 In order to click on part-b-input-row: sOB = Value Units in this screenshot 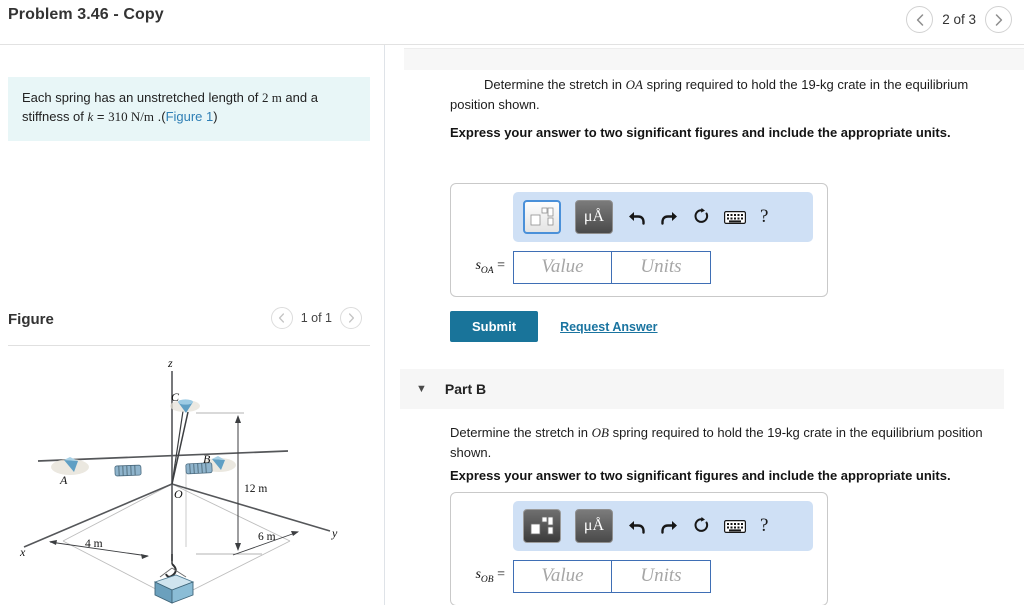, I will do `click(640, 576)`.